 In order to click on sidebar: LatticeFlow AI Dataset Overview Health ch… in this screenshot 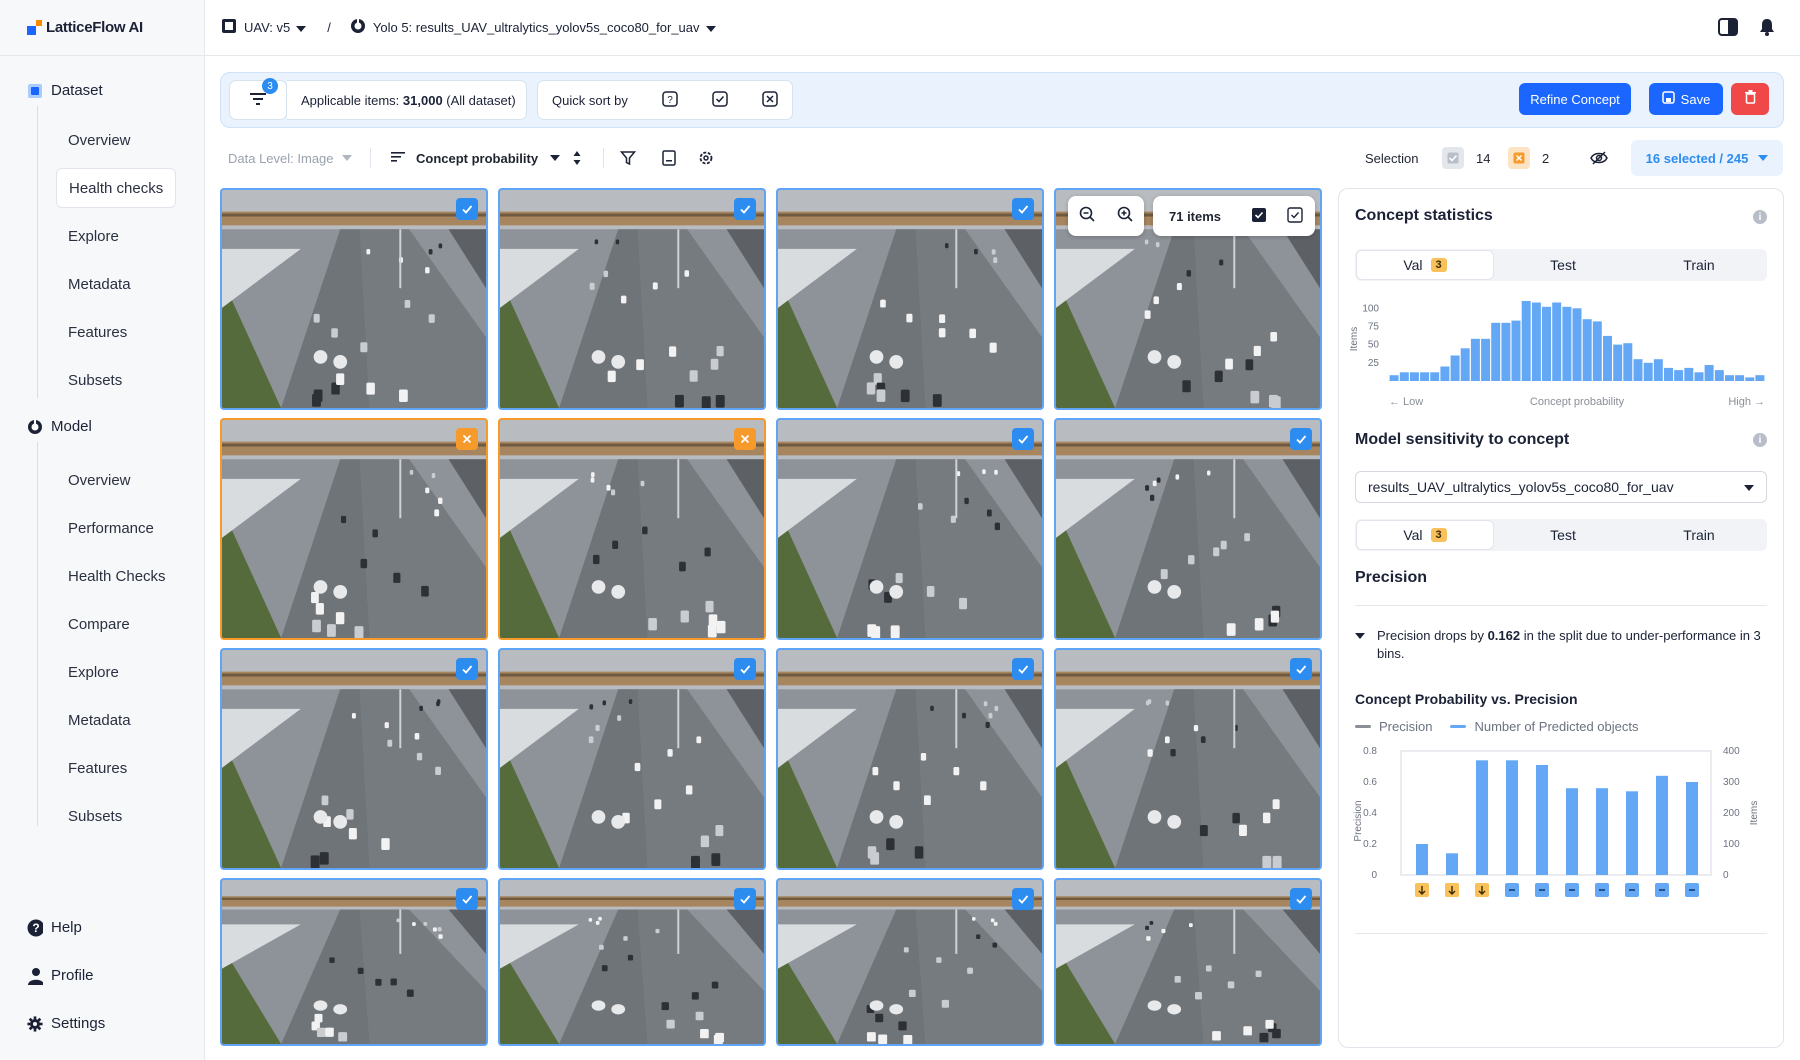, I will do `click(102, 530)`.